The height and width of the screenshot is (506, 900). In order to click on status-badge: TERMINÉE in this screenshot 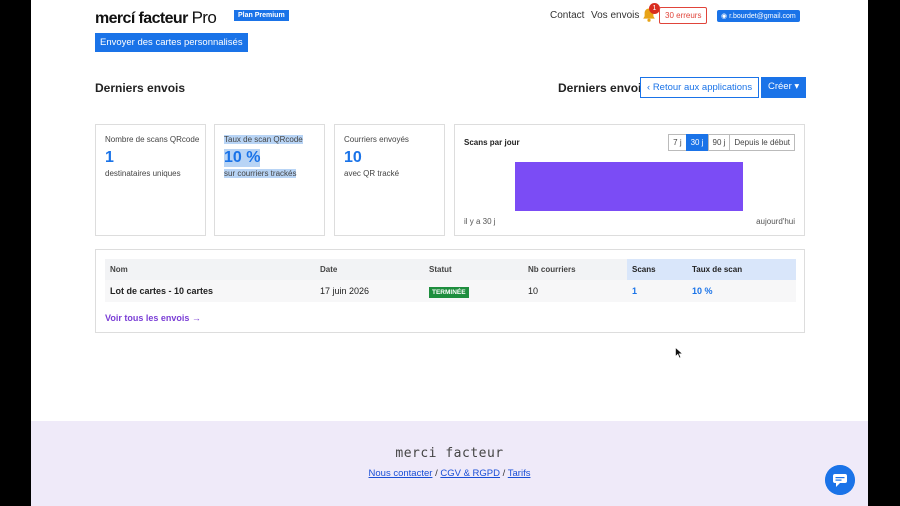, I will do `click(449, 292)`.